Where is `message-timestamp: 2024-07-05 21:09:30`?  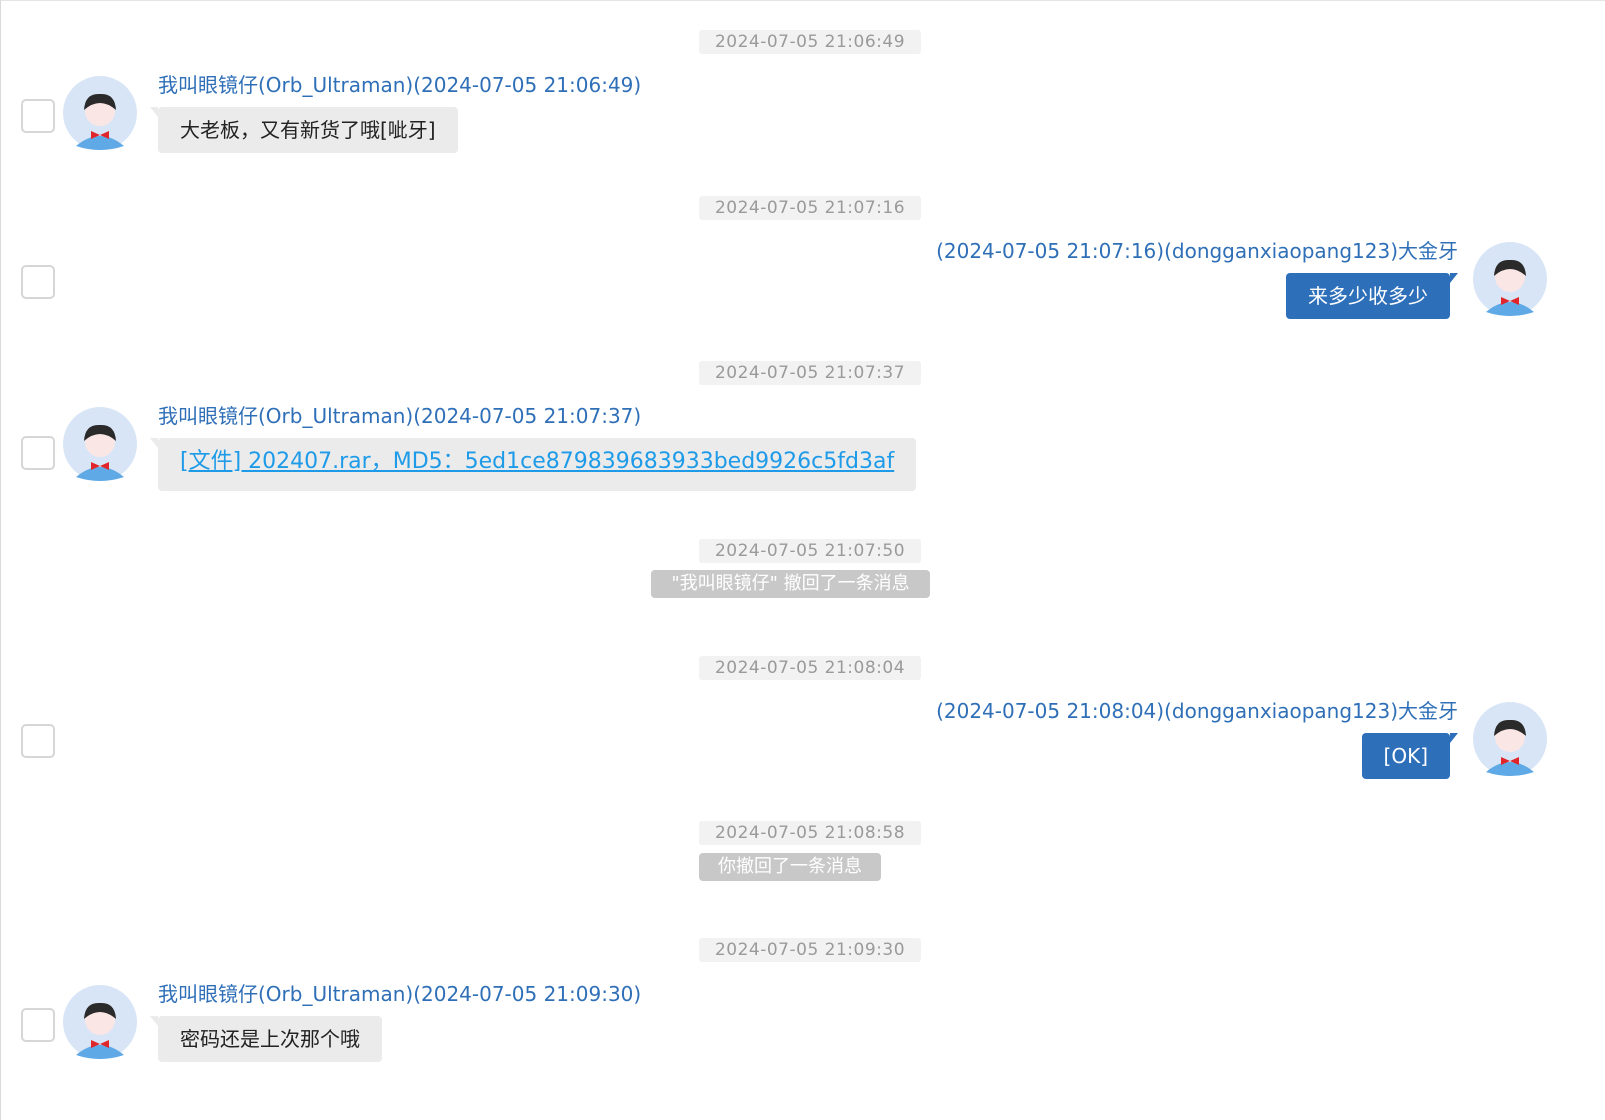
message-timestamp: 2024-07-05 21:09:30 is located at coordinates (810, 950).